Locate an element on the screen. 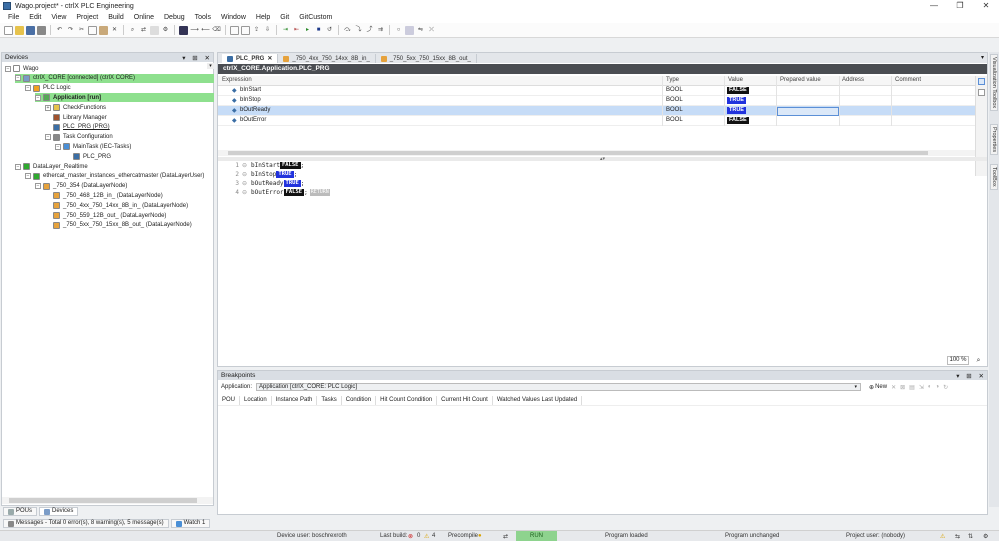 The width and height of the screenshot is (999, 541). build-icon: ⚙ is located at coordinates (165, 30).